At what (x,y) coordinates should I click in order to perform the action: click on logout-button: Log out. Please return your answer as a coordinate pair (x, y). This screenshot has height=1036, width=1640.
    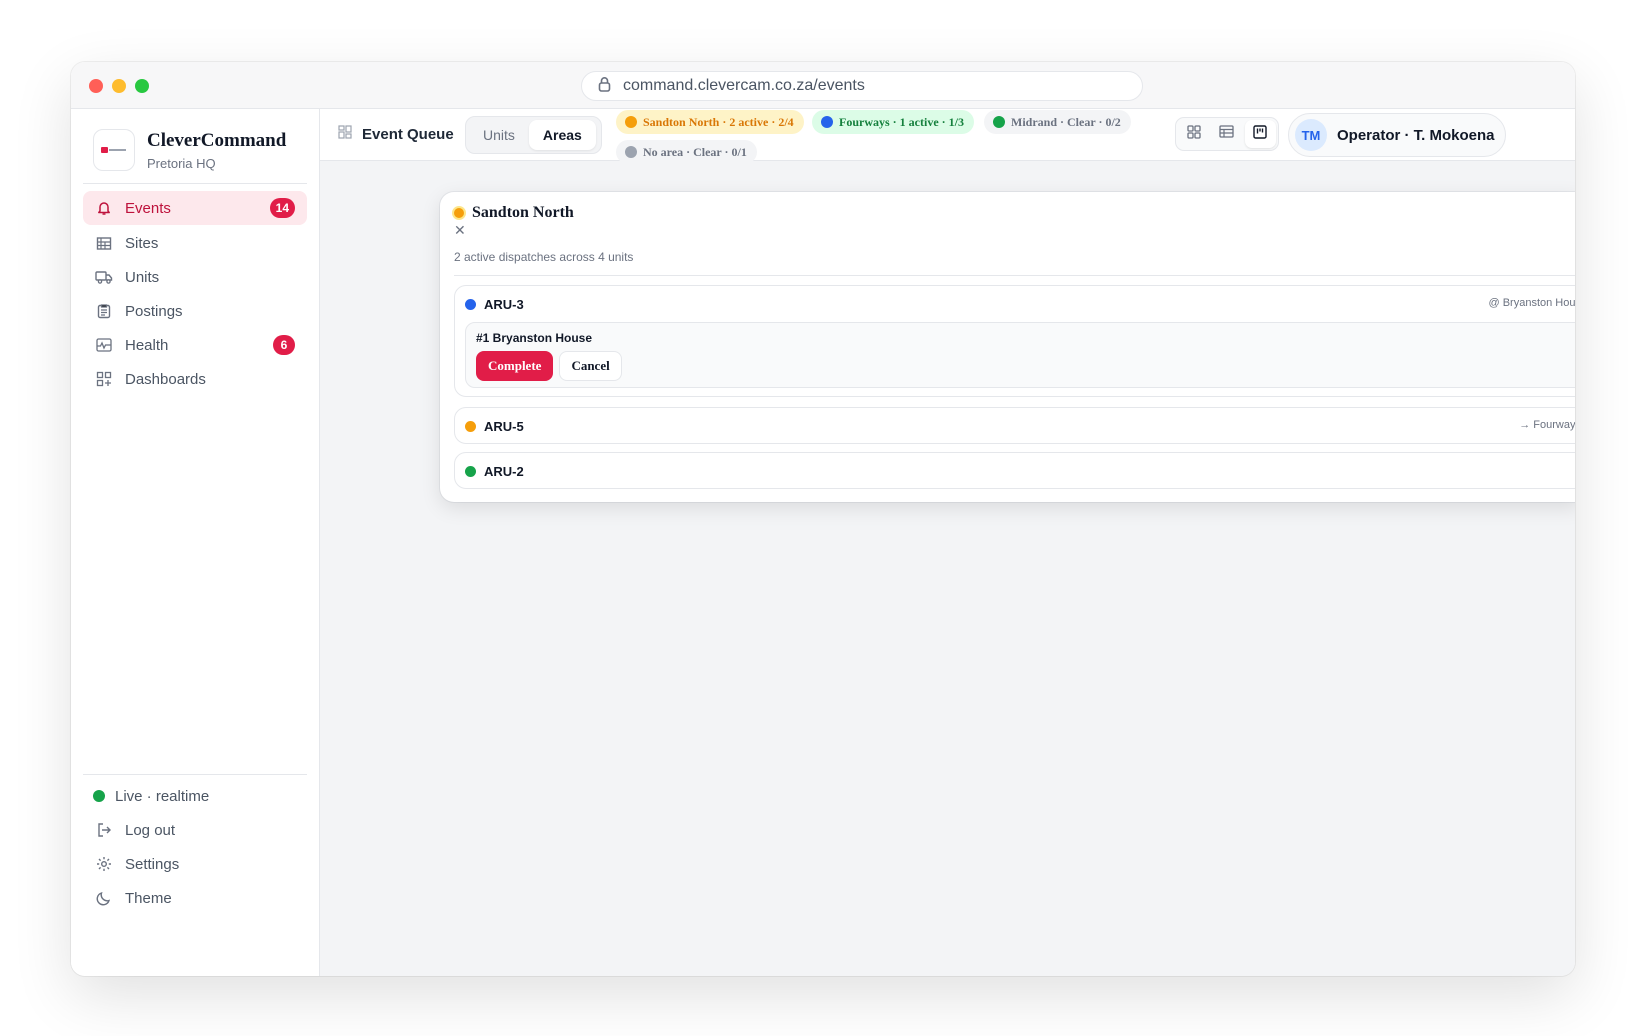
    Looking at the image, I should click on (195, 830).